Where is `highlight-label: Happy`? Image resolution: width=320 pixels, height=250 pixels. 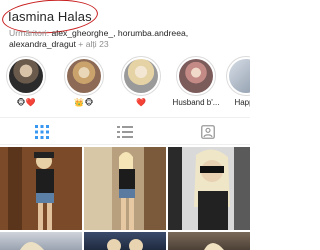
highlight-label: Happy is located at coordinates (242, 102).